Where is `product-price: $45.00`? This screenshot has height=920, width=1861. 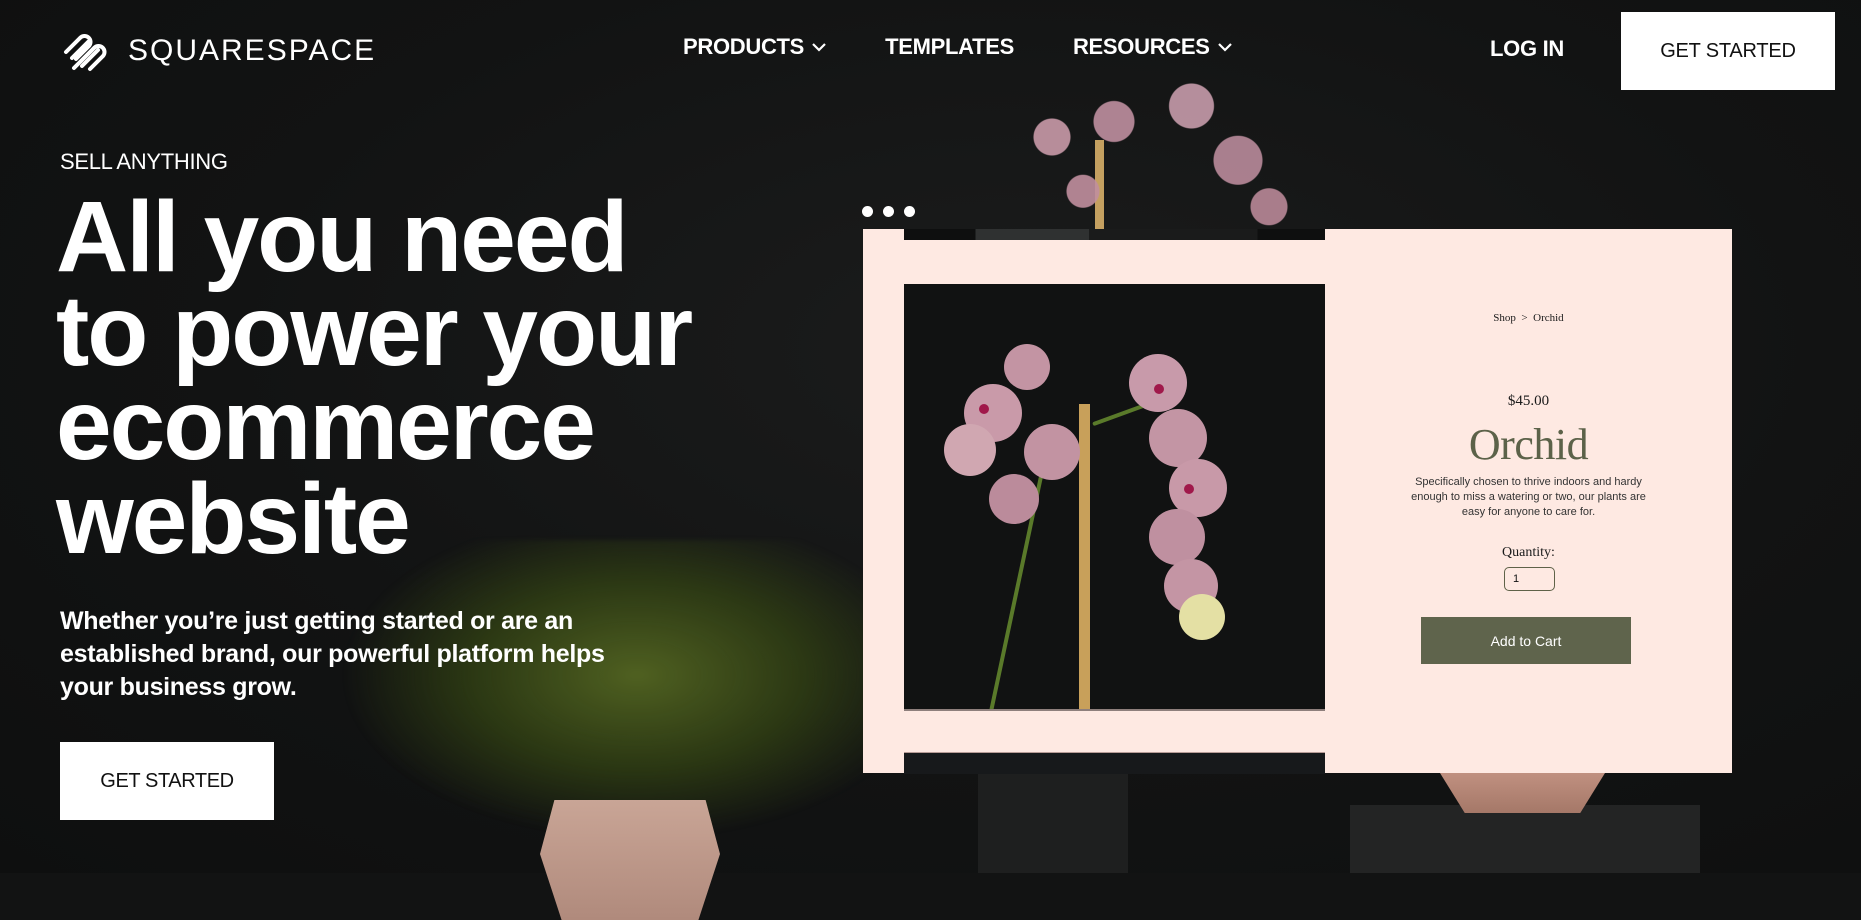
product-price: $45.00 is located at coordinates (1528, 401).